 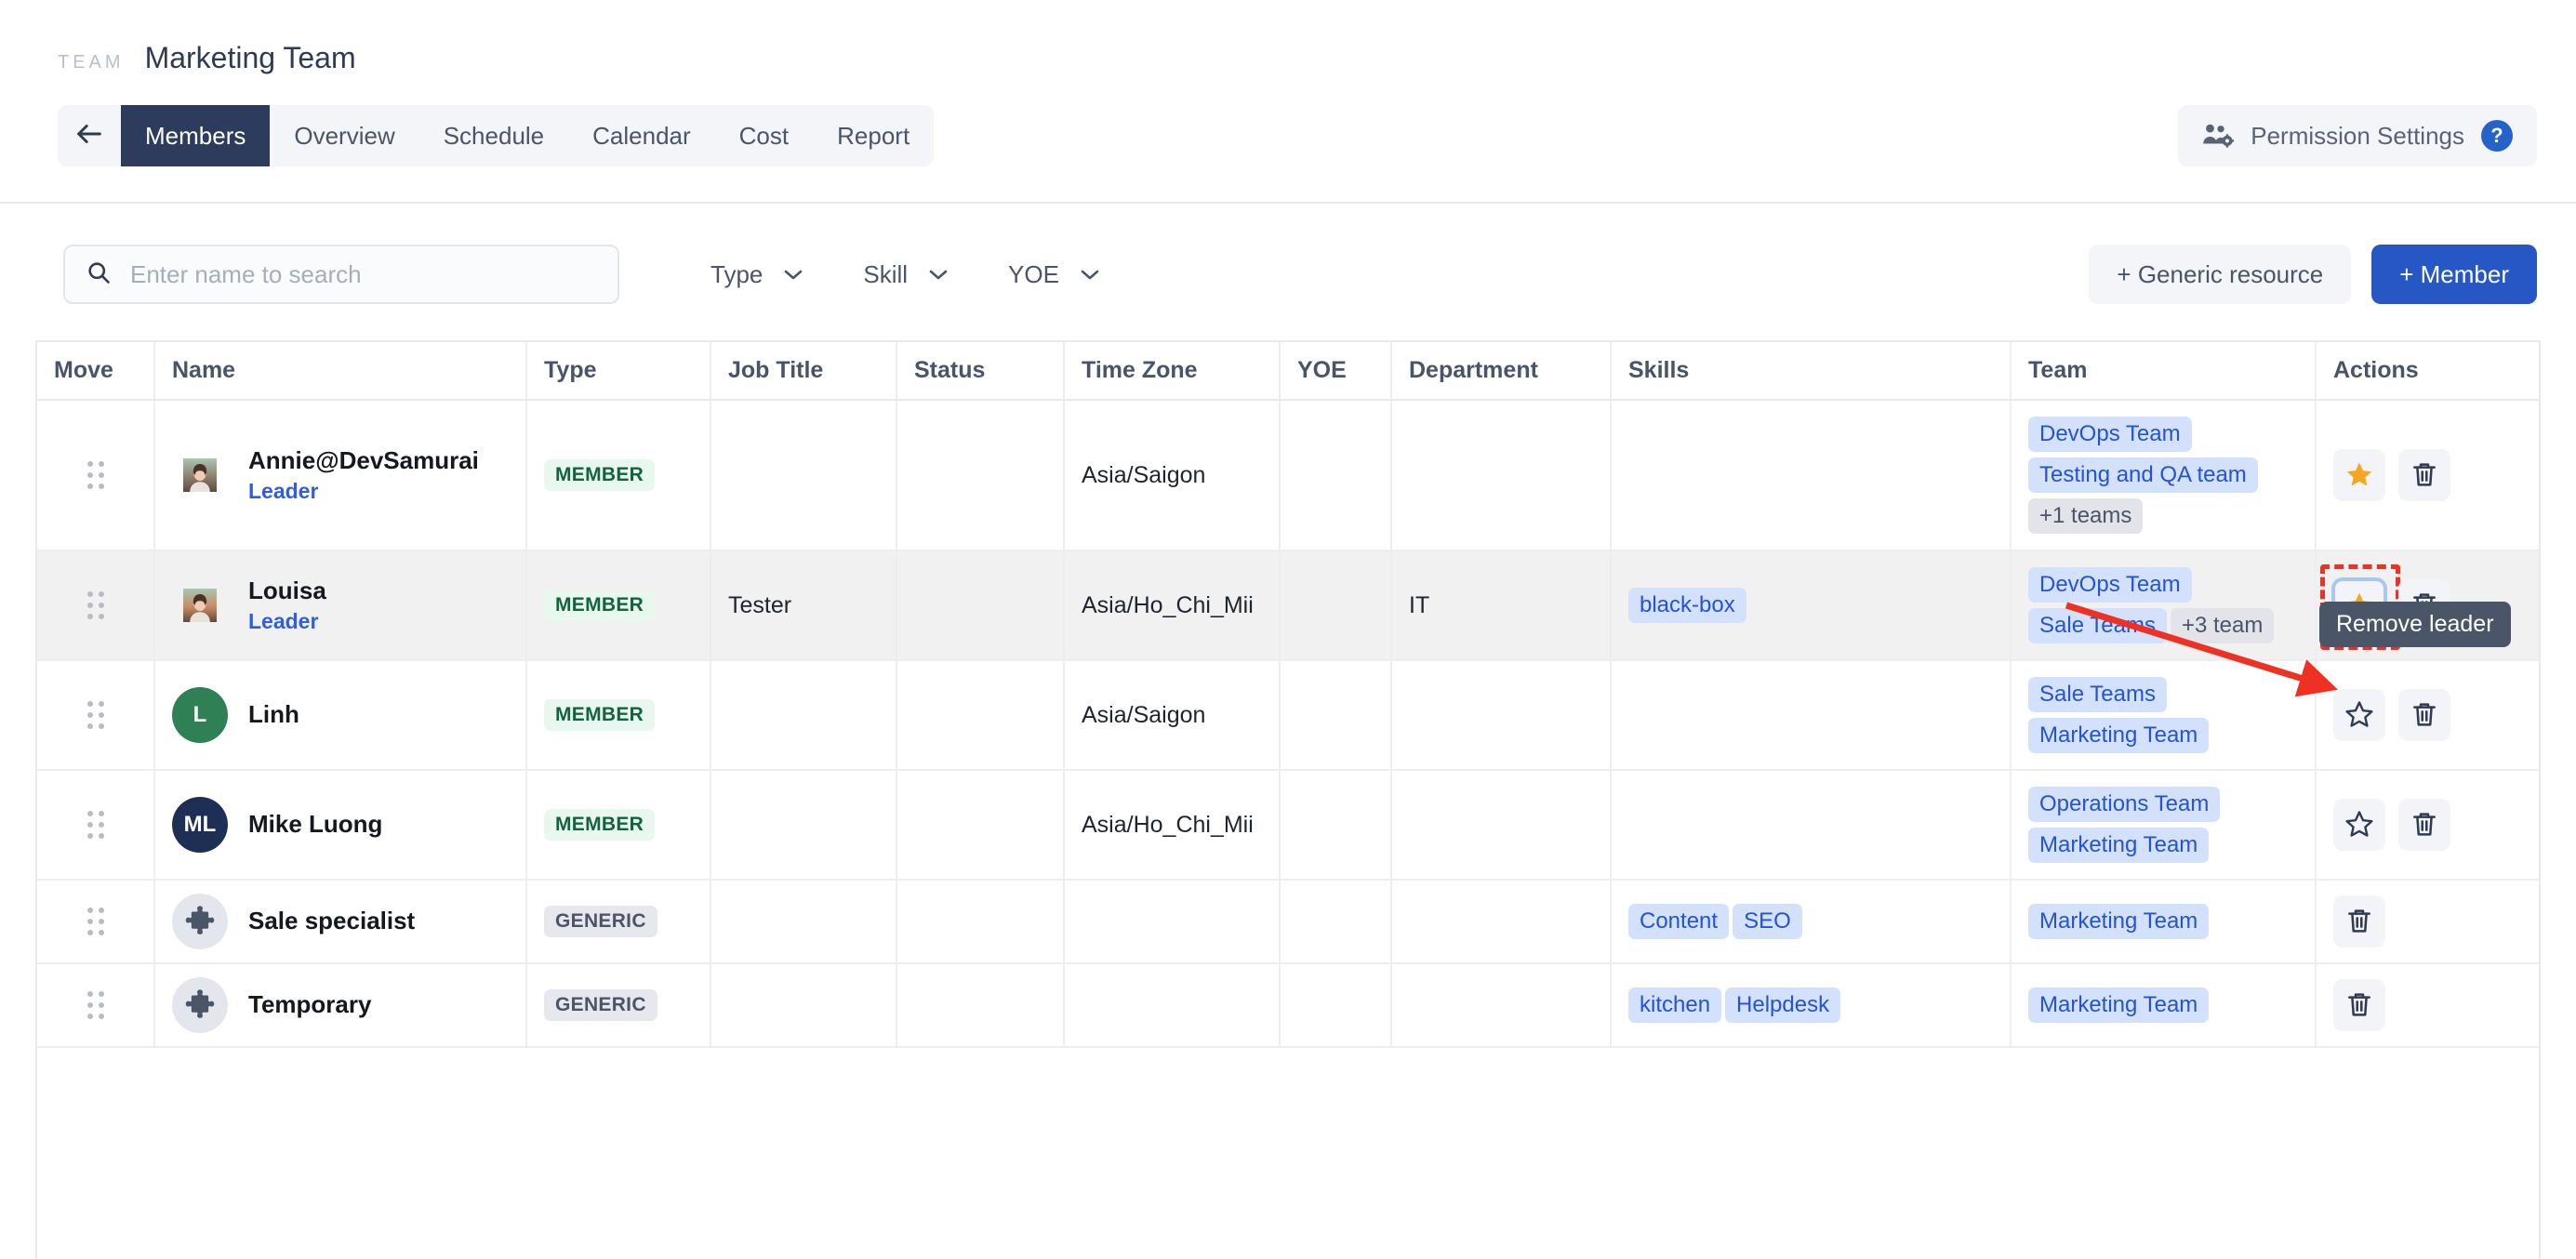 What do you see at coordinates (905, 274) in the screenshot?
I see `filter-skill: Skill` at bounding box center [905, 274].